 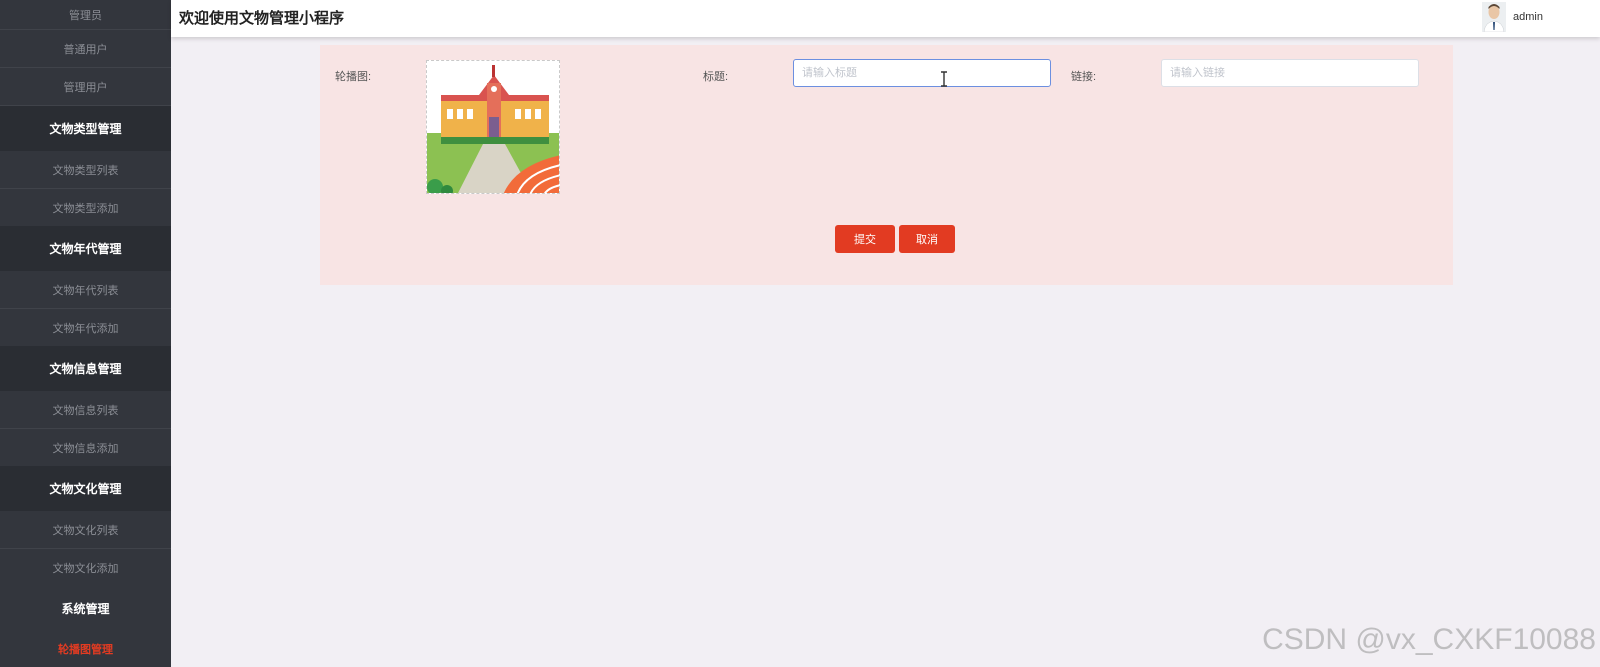 I want to click on sidebar-group-relic-info: 文物信息管理, so click(x=85, y=368).